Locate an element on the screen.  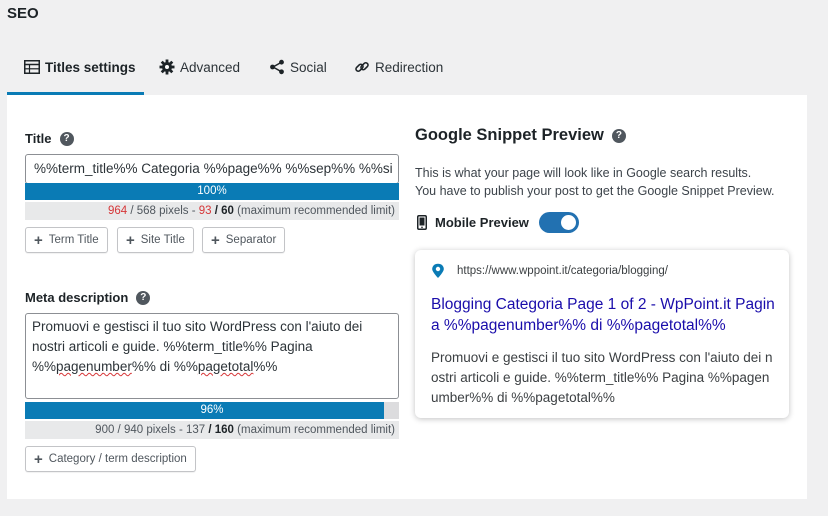
term-title-button: + Term Title is located at coordinates (66, 240).